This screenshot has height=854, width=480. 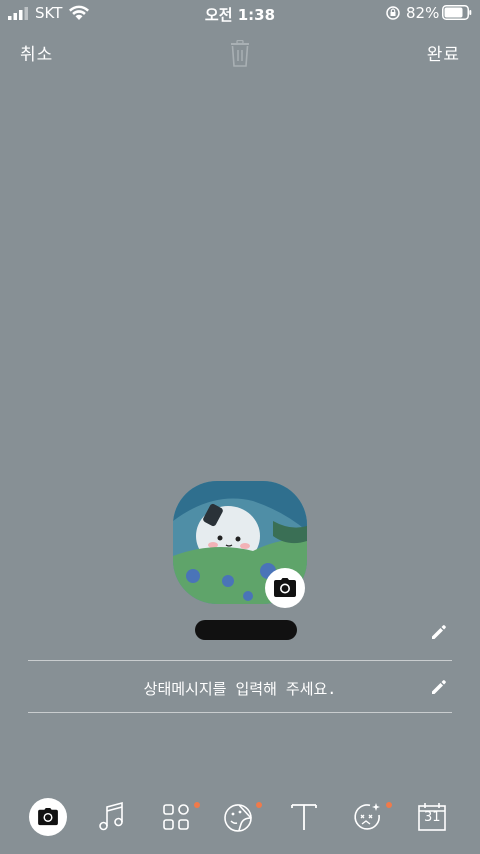 I want to click on trash-icon, so click(x=240, y=54).